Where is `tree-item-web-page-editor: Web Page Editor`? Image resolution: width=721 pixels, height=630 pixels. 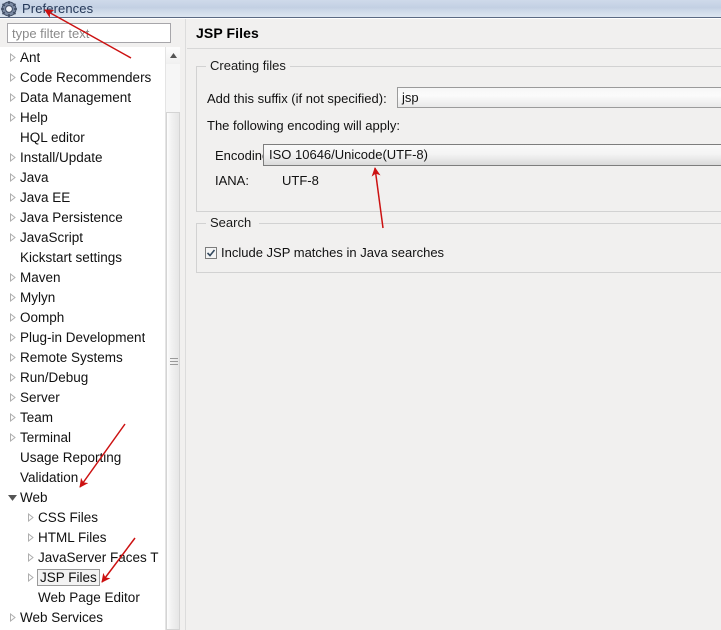
tree-item-web-page-editor: Web Page Editor is located at coordinates (82, 597).